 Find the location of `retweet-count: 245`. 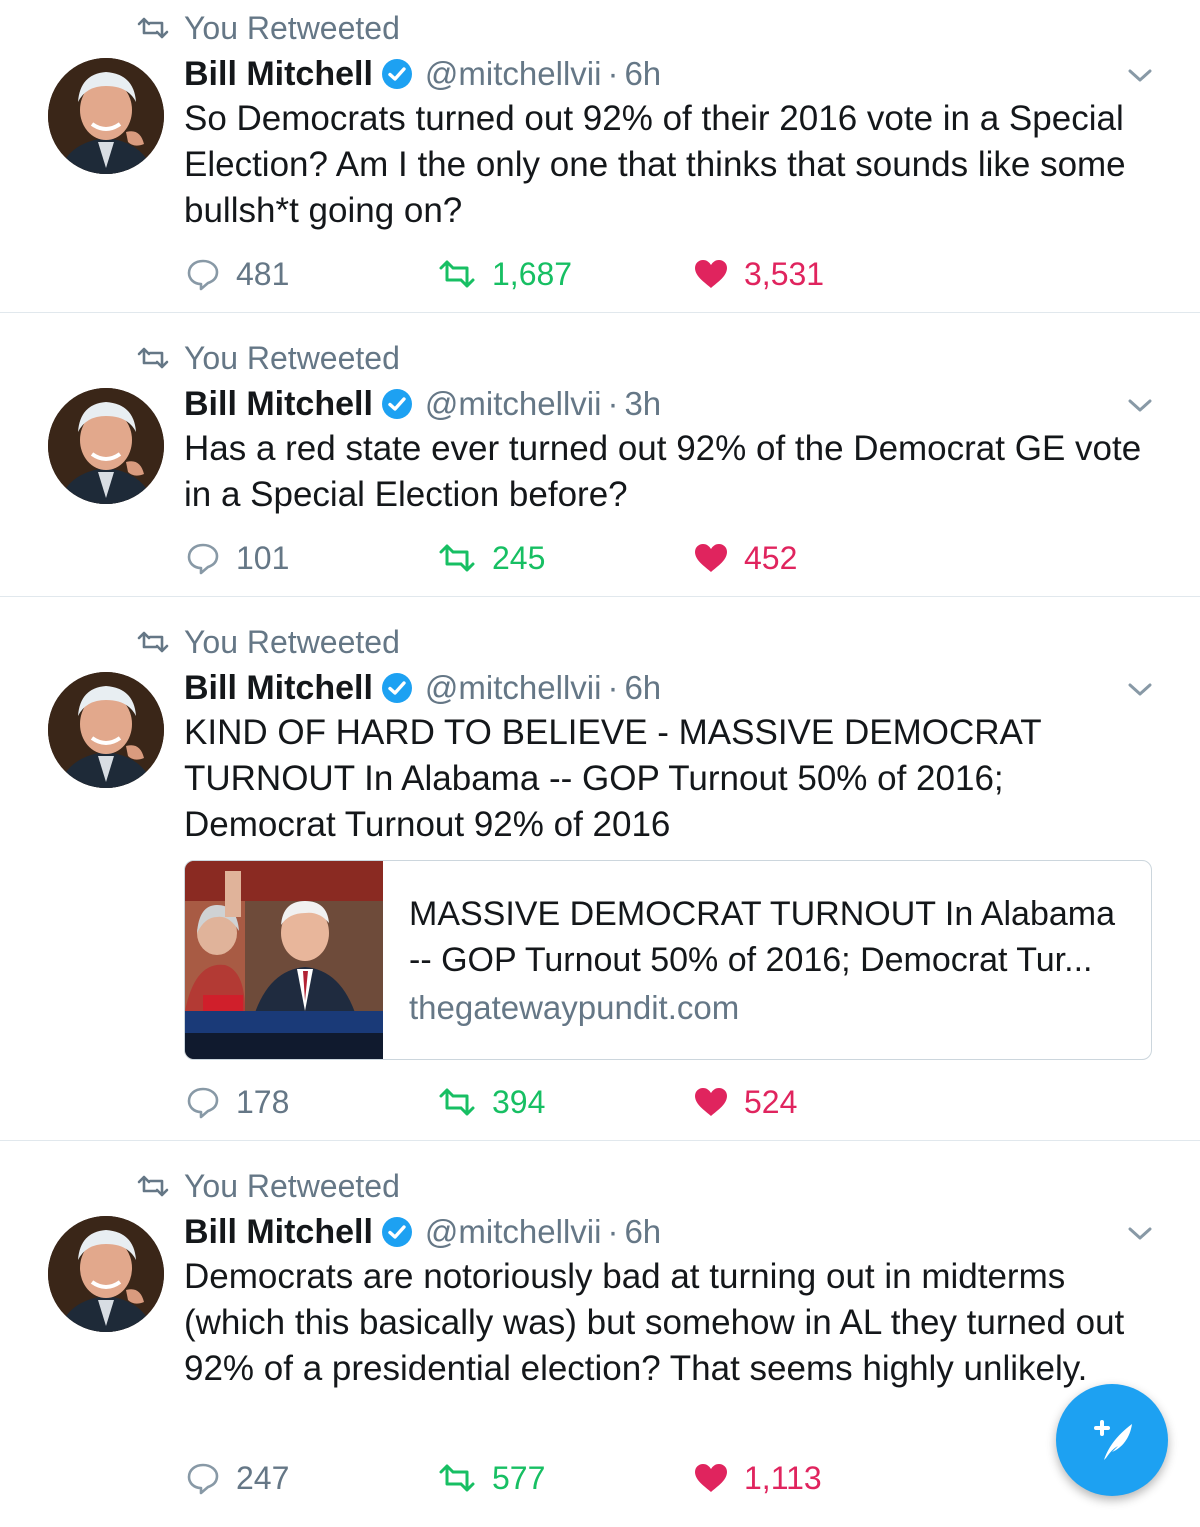

retweet-count: 245 is located at coordinates (519, 557).